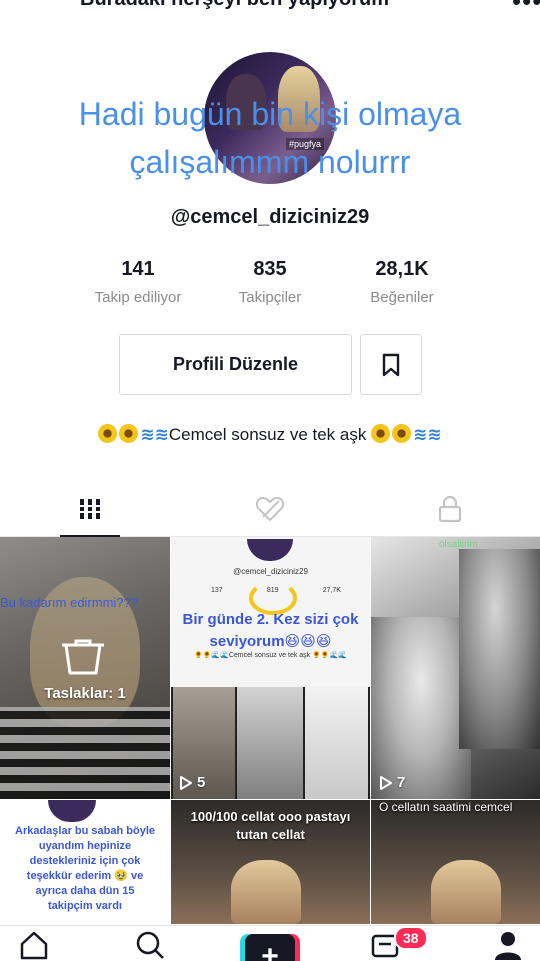 The image size is (540, 961). I want to click on username: @cemcel_diziciniz29, so click(270, 217).